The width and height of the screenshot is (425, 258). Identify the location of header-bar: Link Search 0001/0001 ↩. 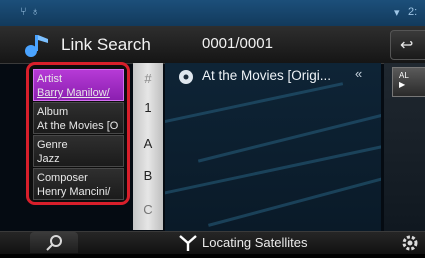
(212, 45).